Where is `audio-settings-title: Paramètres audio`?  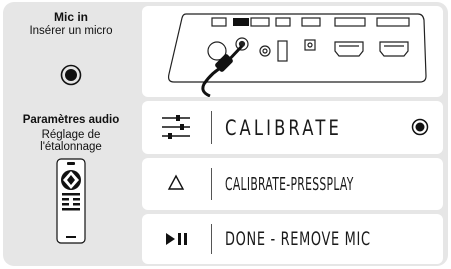 audio-settings-title: Paramètres audio is located at coordinates (71, 120).